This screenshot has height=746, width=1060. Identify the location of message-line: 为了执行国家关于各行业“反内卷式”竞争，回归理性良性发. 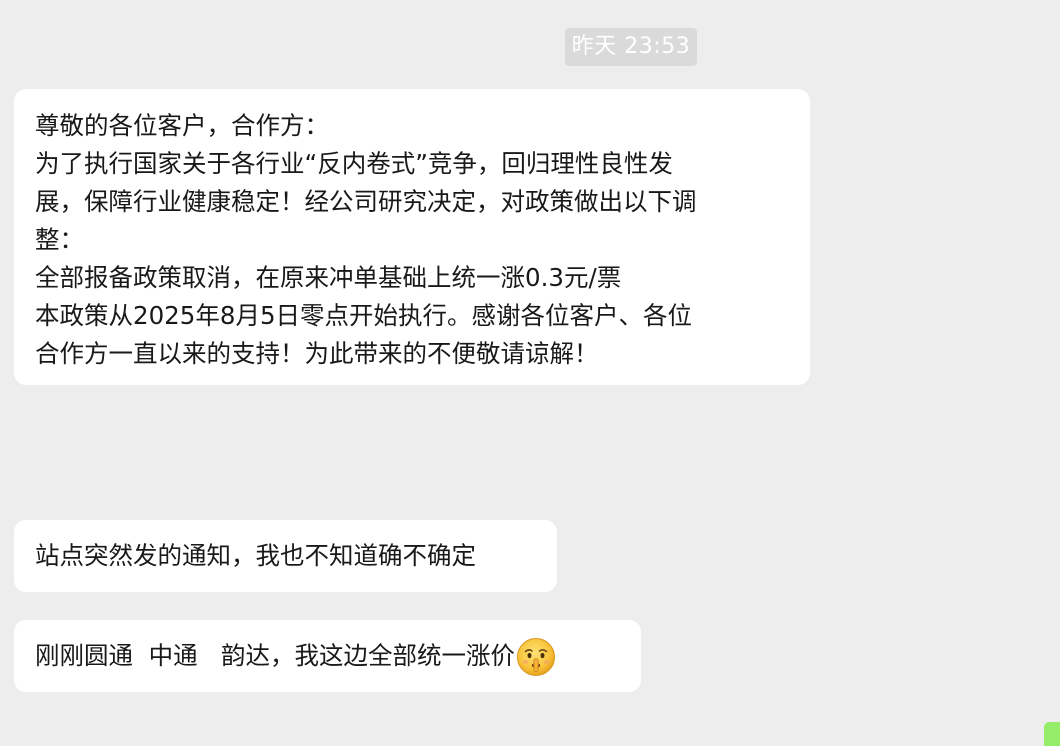
(354, 163).